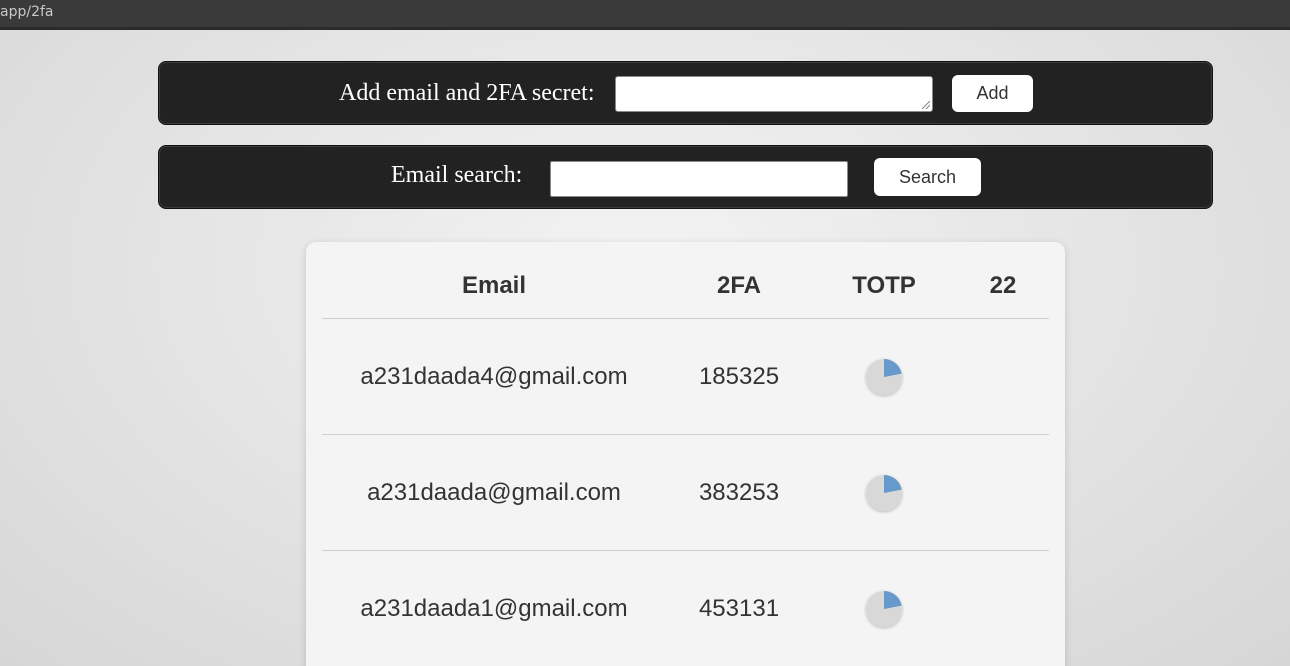 This screenshot has width=1290, height=666. I want to click on add-button: Add, so click(992, 93).